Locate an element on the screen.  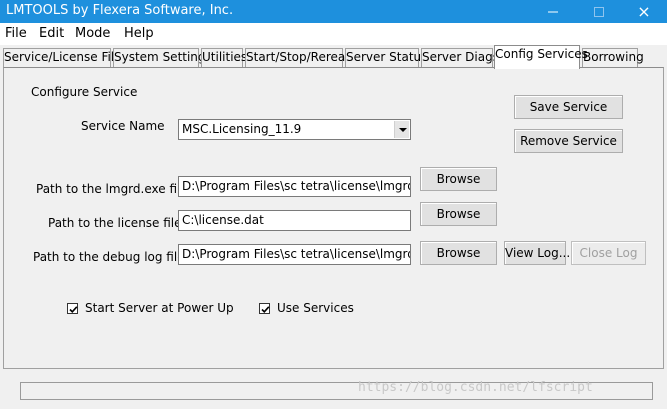
close-button: × is located at coordinates (644, 11).